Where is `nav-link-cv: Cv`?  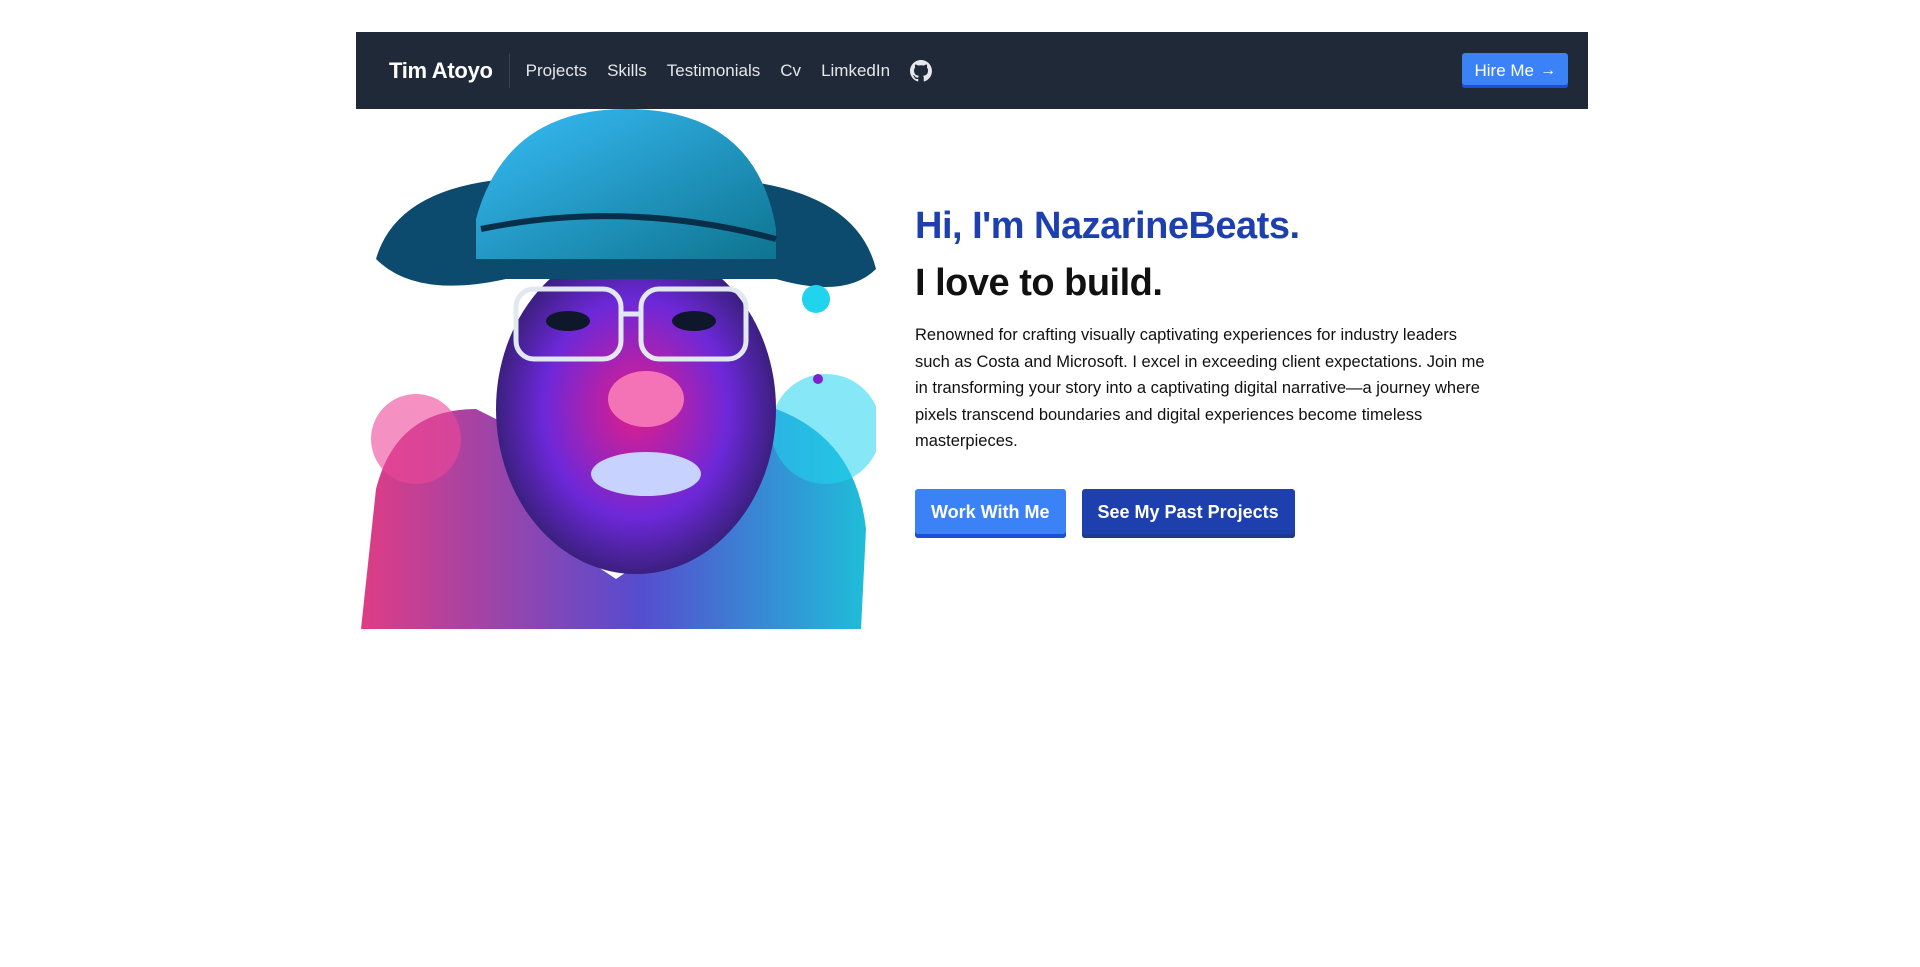
nav-link-cv: Cv is located at coordinates (790, 71).